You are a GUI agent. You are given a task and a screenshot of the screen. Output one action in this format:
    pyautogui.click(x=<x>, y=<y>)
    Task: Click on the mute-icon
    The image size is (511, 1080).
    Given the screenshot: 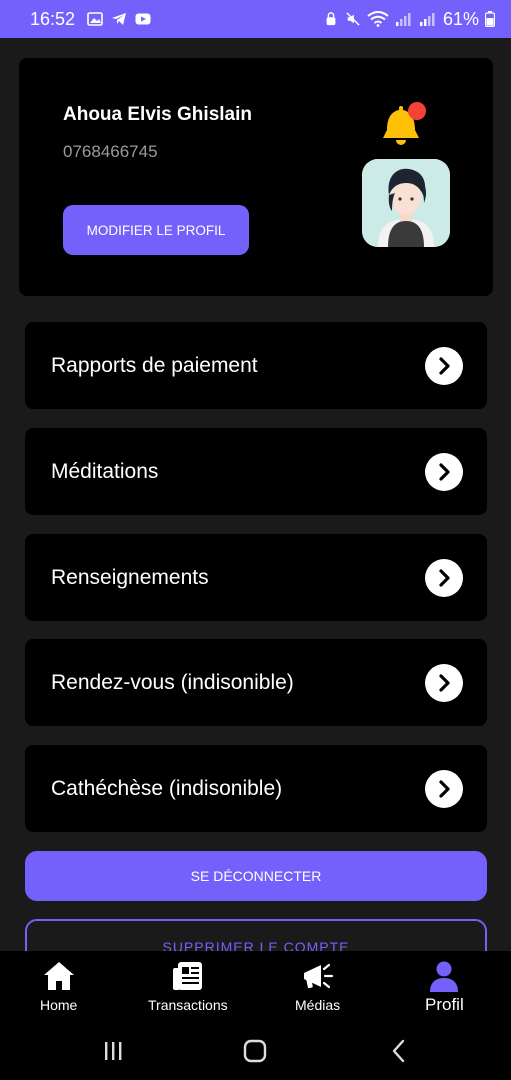 What is the action you would take?
    pyautogui.click(x=353, y=19)
    